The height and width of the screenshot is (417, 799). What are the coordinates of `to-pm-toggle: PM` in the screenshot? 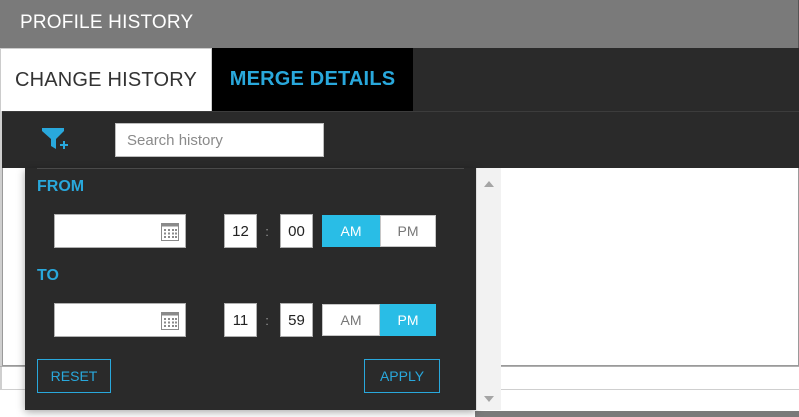 It's located at (408, 320).